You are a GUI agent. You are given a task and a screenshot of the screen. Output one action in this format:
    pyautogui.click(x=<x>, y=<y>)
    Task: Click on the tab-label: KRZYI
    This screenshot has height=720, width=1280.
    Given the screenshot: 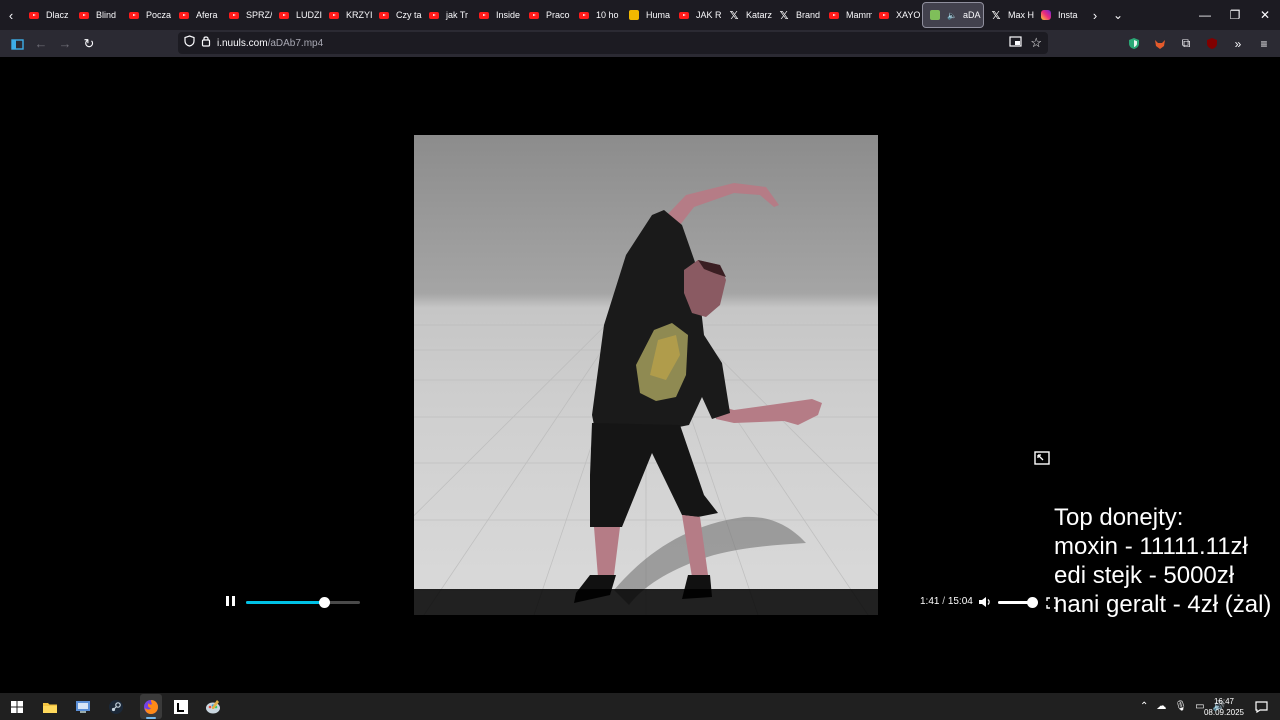 What is the action you would take?
    pyautogui.click(x=359, y=15)
    